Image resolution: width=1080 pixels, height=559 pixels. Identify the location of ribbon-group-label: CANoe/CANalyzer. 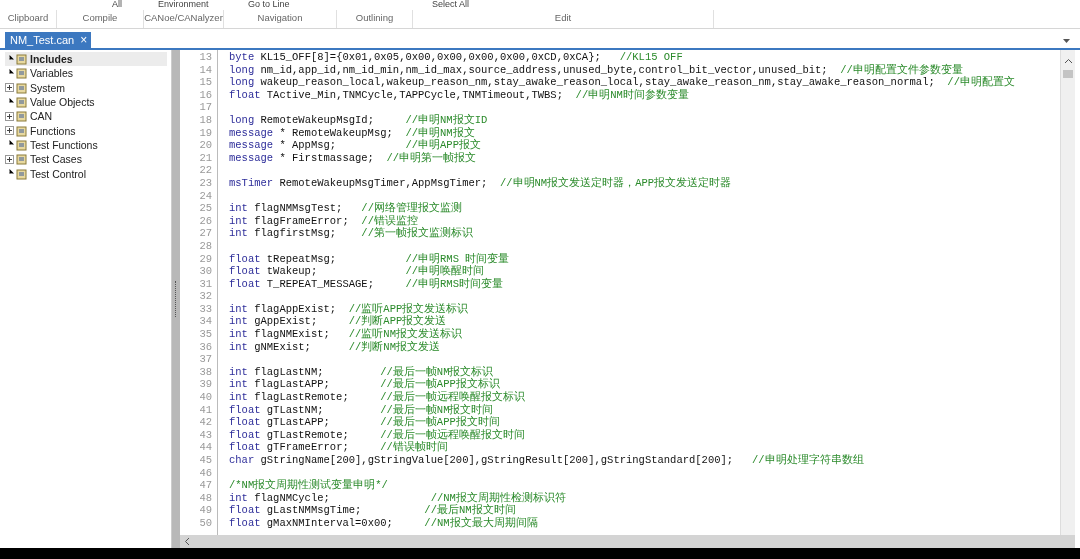
(184, 19).